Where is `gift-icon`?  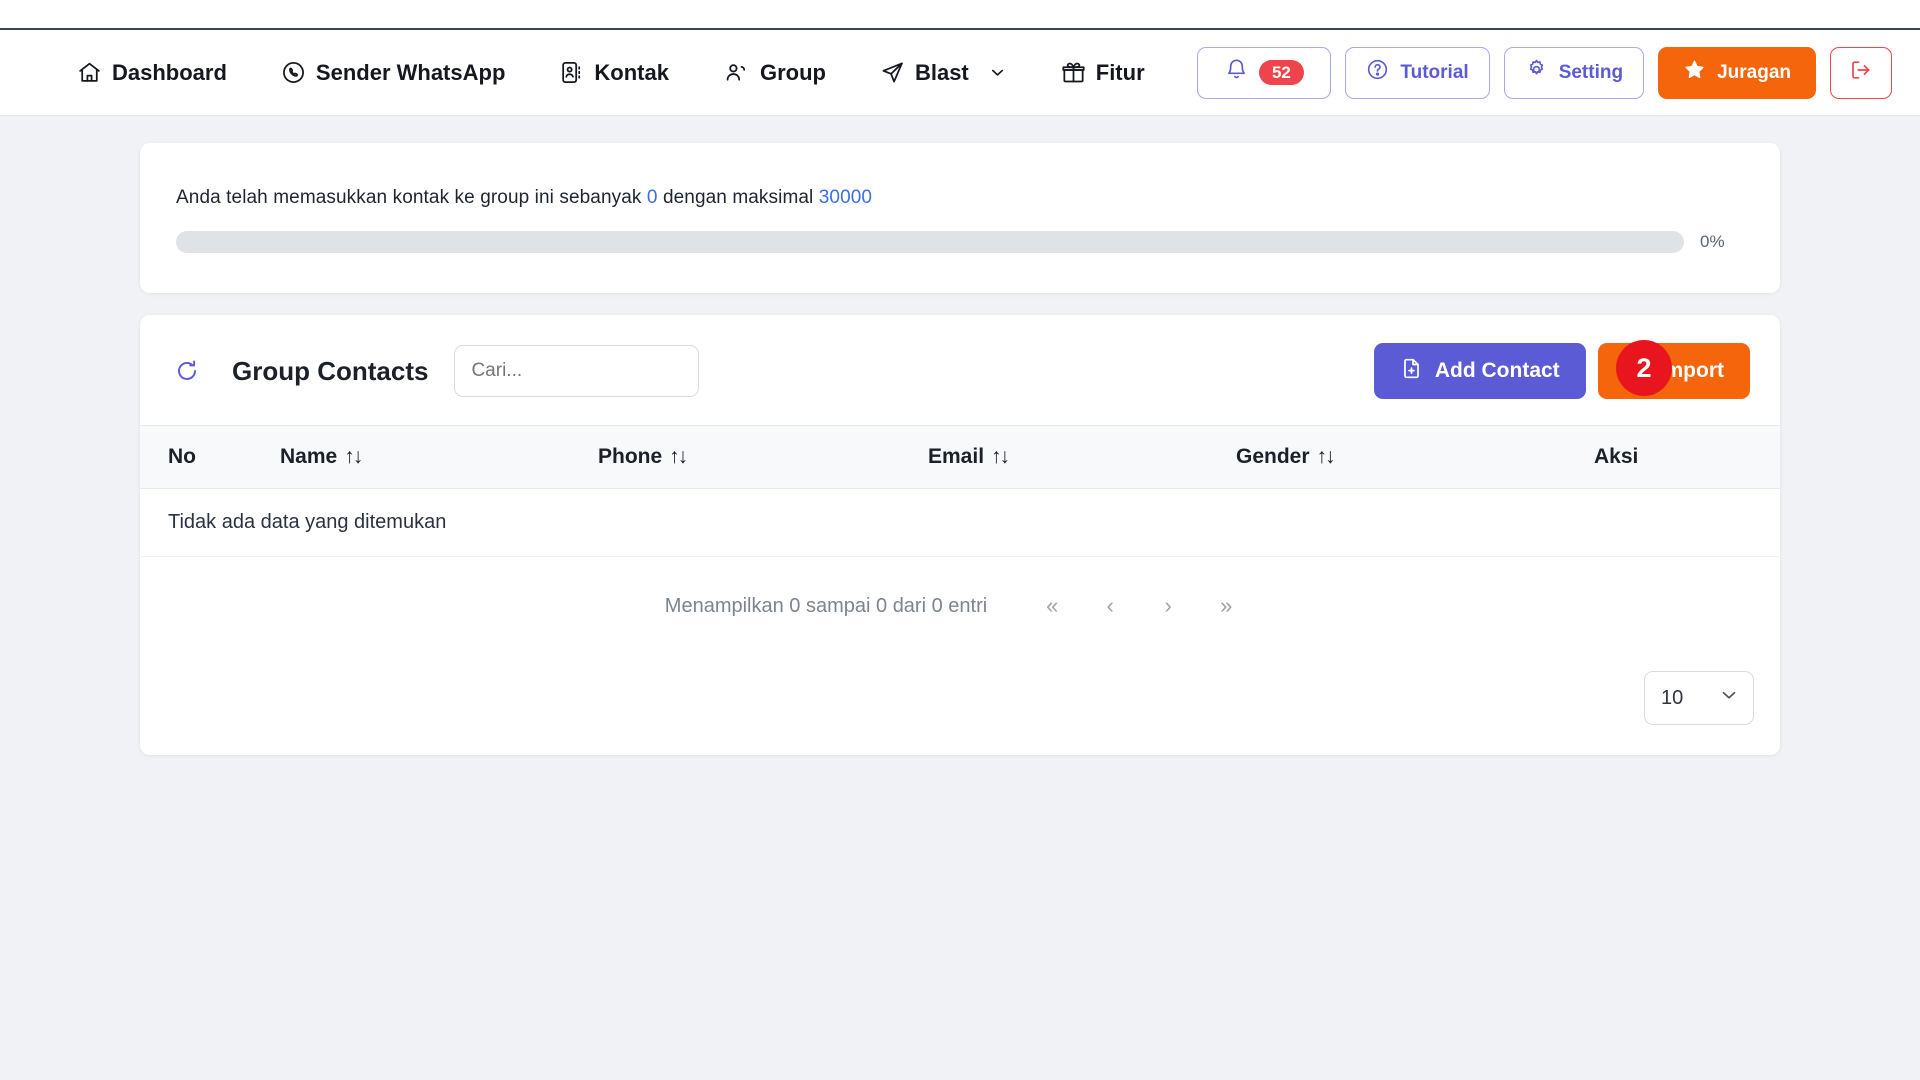 gift-icon is located at coordinates (1073, 72).